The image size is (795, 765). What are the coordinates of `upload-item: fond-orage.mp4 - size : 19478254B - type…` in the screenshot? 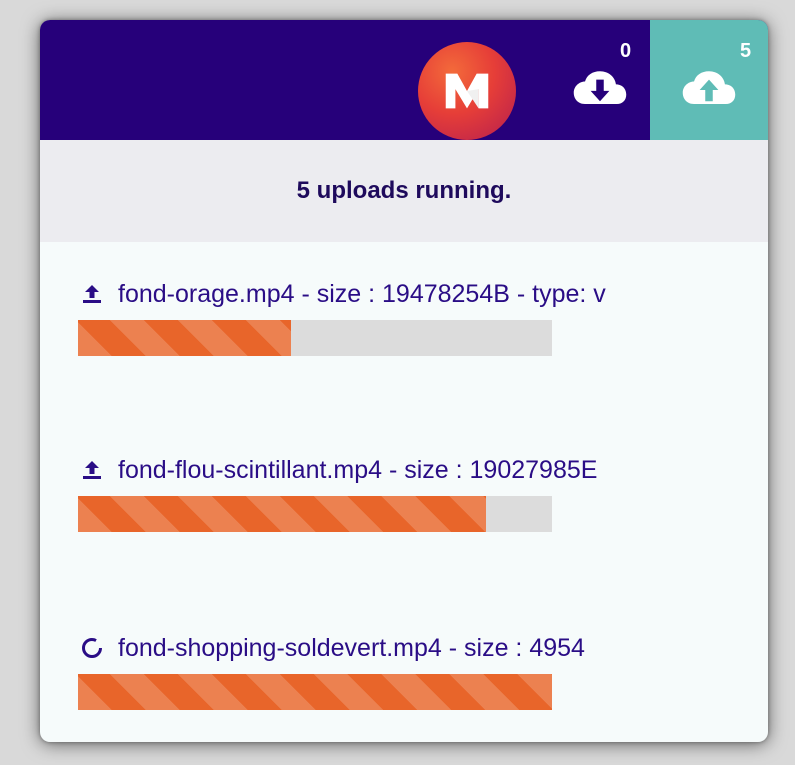 It's located at (408, 315).